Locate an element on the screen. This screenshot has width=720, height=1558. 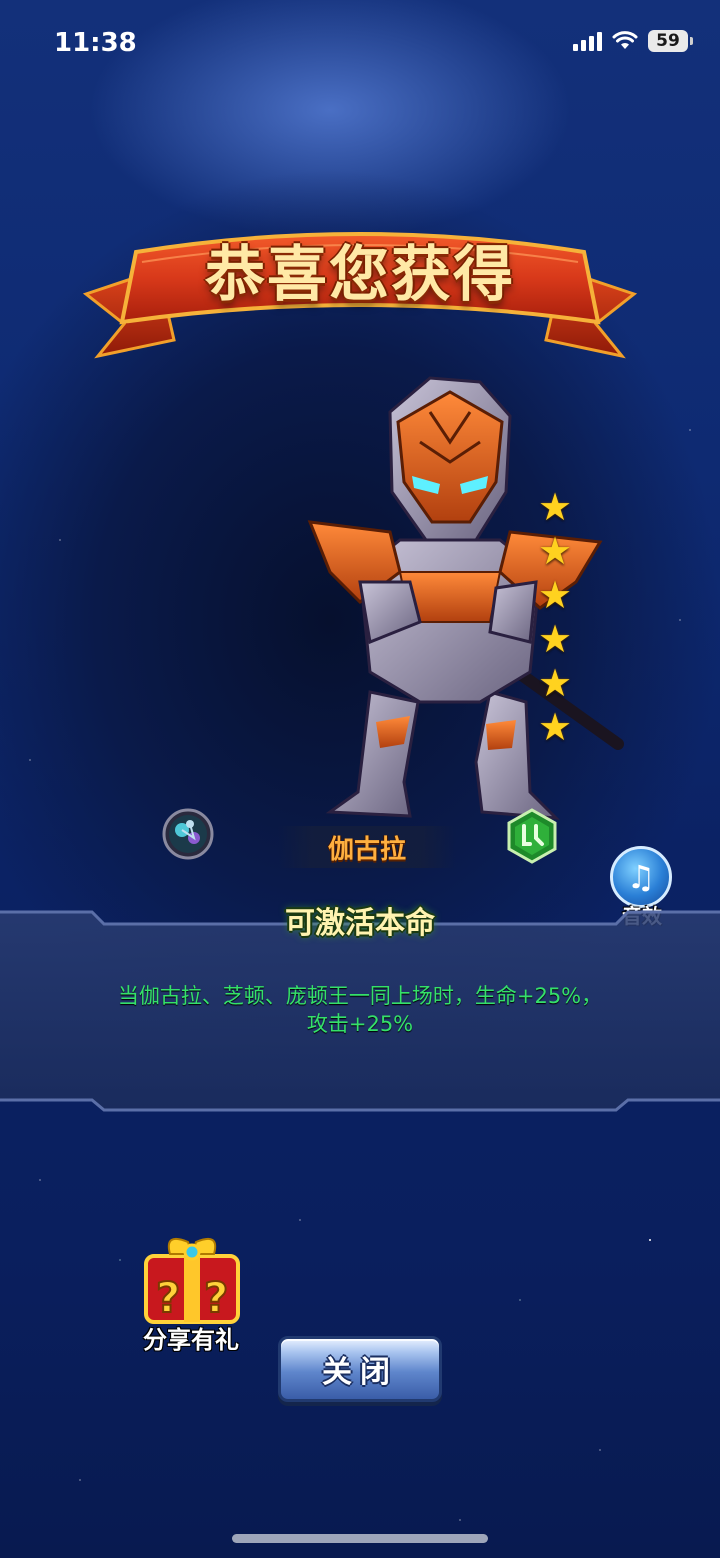
bond-description-line: 当伽古拉、芝顿、庞顿王一同上场时，生命+25%， is located at coordinates (360, 996).